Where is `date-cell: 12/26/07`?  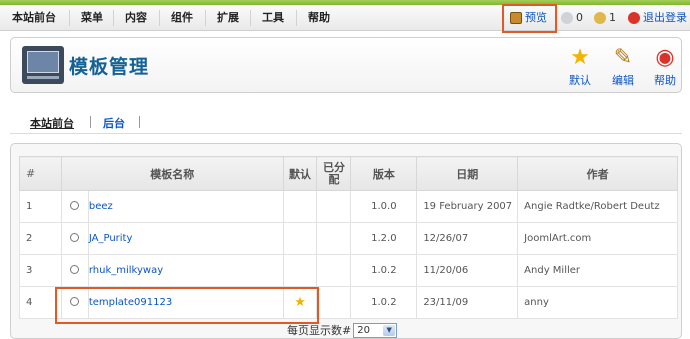 date-cell: 12/26/07 is located at coordinates (467, 238).